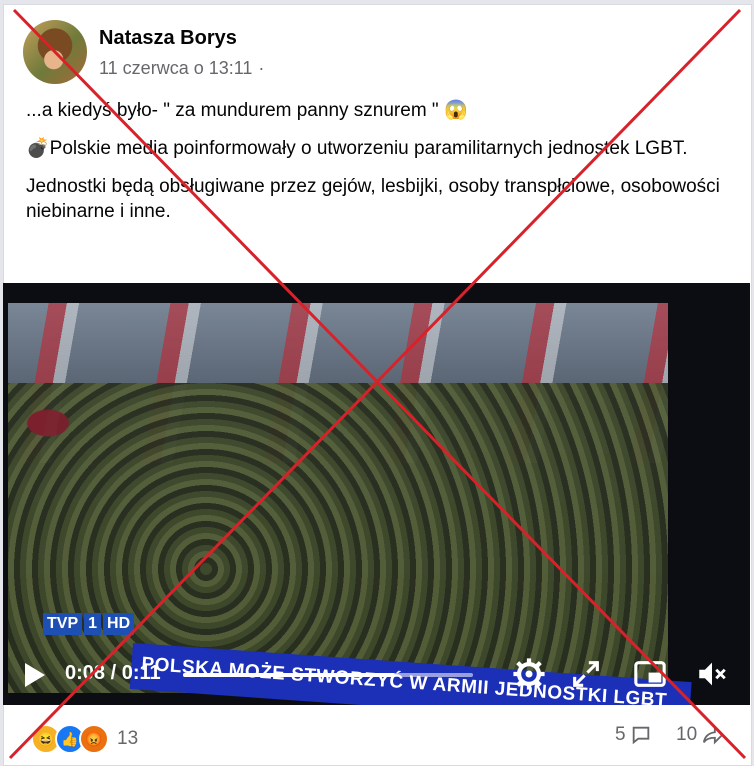 The image size is (754, 766). I want to click on video-time: 0:08 / 0:11, so click(113, 673).